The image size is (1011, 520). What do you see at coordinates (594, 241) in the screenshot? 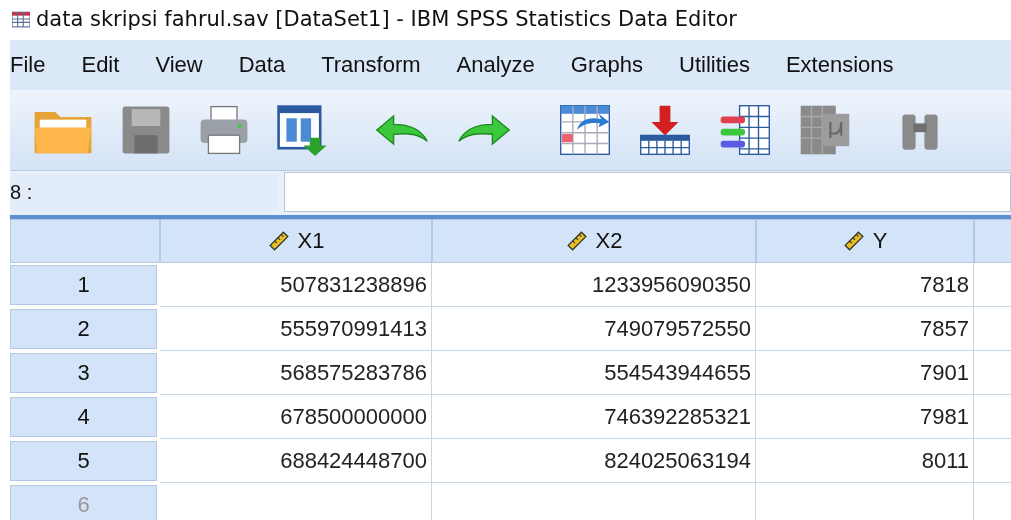
I see `column-header: X2` at bounding box center [594, 241].